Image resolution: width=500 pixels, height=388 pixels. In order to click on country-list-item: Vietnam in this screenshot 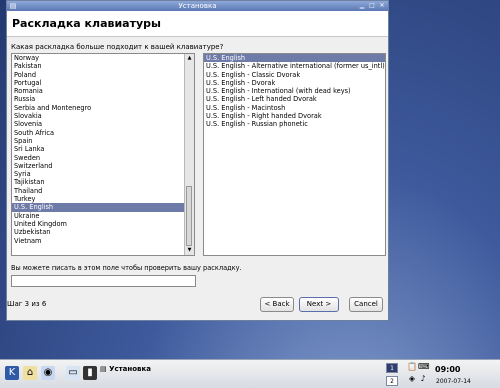, I will do `click(103, 241)`.